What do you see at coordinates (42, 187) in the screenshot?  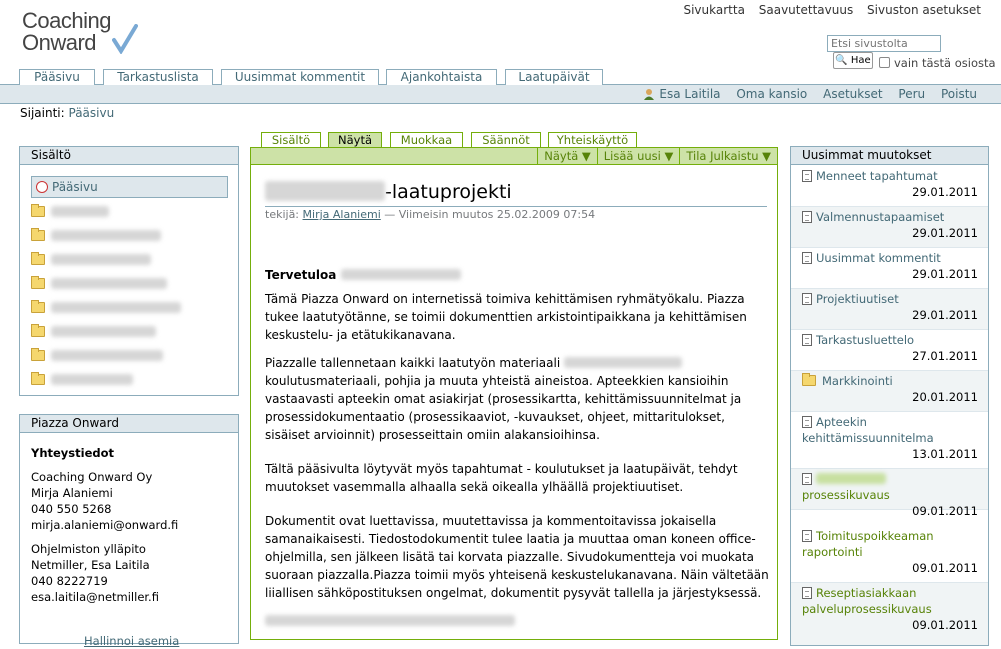 I see `home-icon` at bounding box center [42, 187].